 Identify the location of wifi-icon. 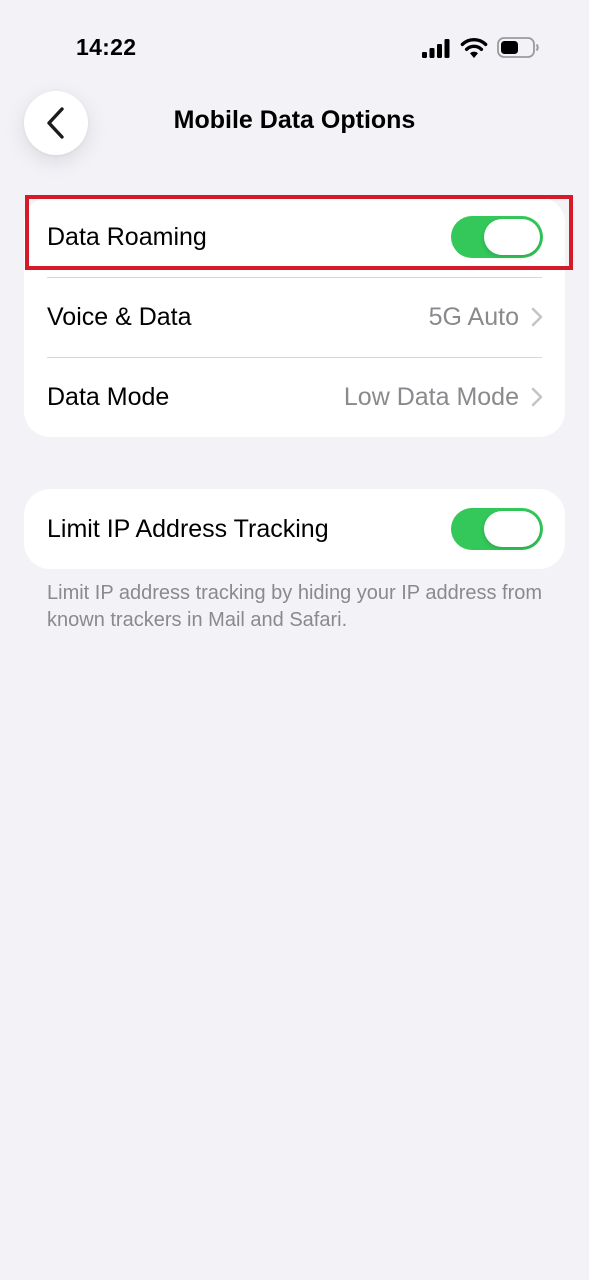
(474, 47).